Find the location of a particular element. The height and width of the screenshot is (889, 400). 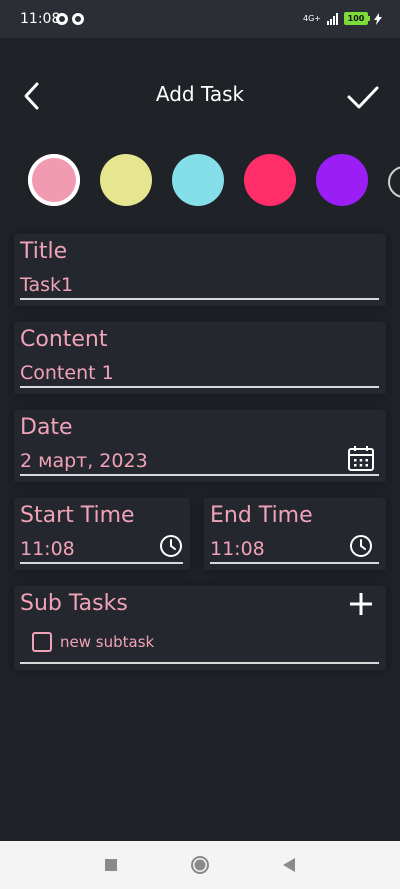

back-nav-button is located at coordinates (289, 865).